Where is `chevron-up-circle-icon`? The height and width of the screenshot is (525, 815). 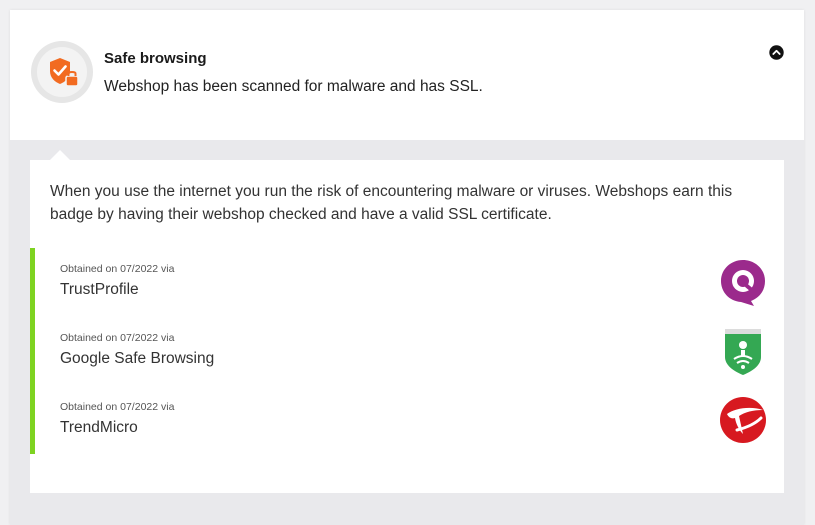 chevron-up-circle-icon is located at coordinates (776, 52).